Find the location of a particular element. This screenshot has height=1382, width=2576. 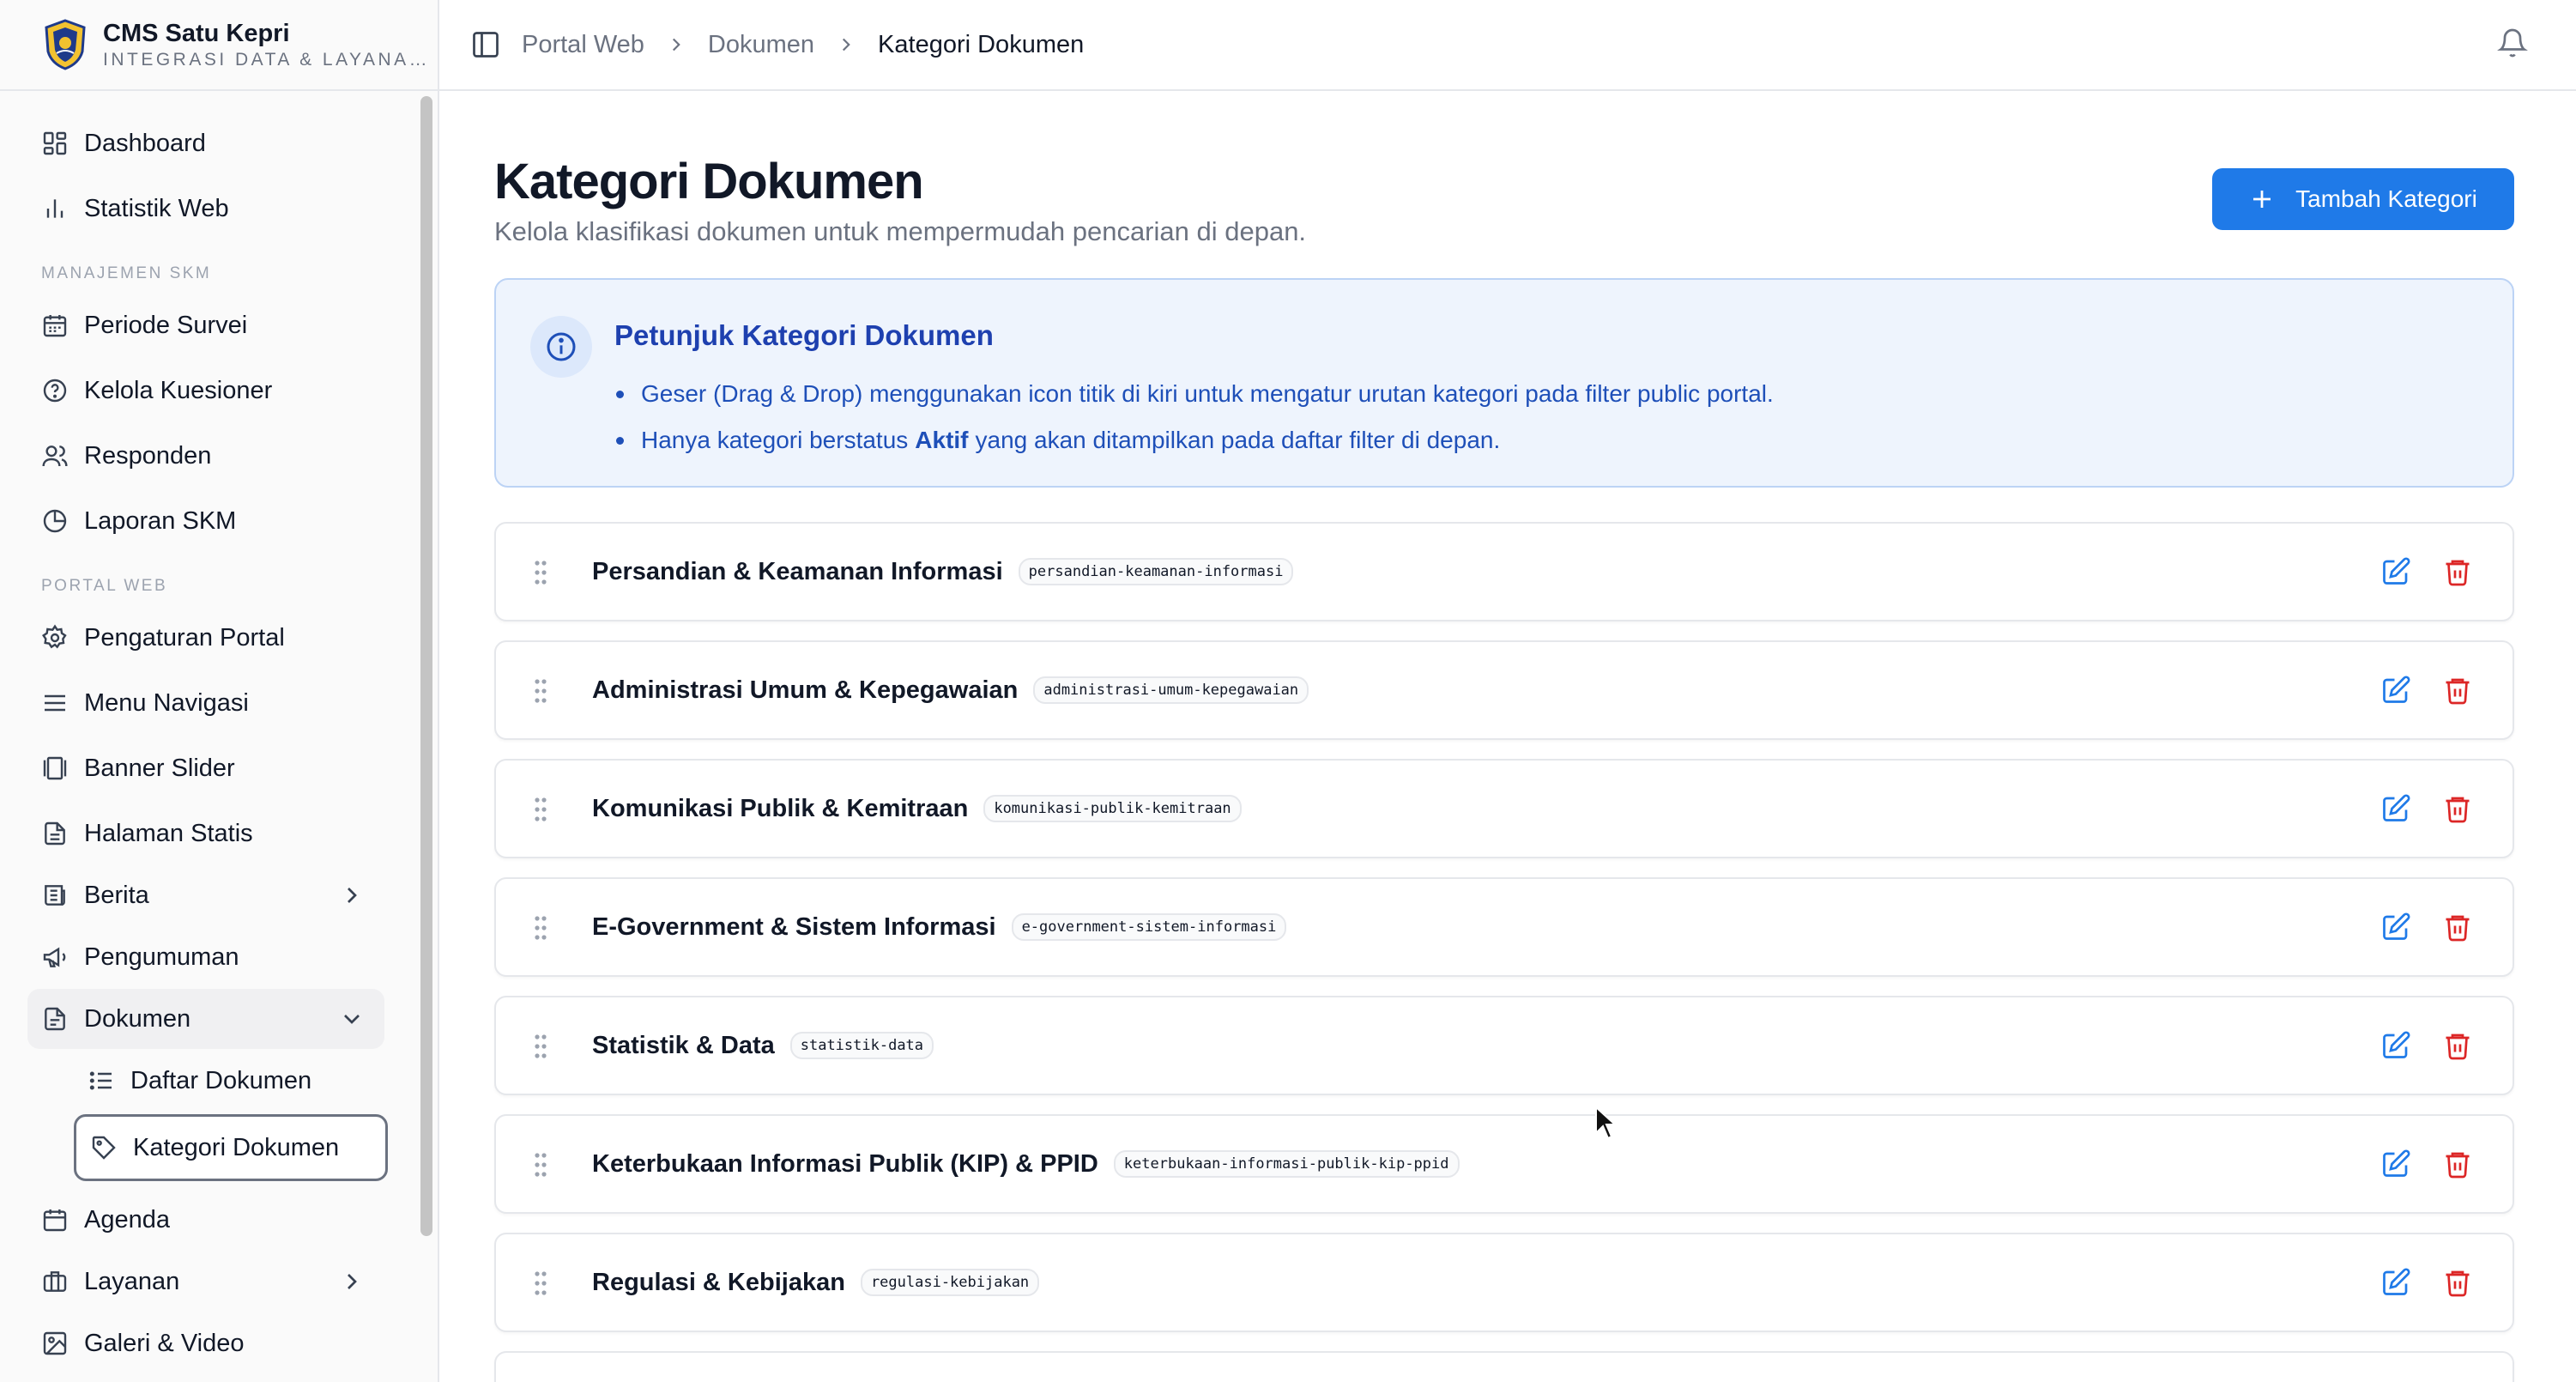

sidebar-toggle-icon is located at coordinates (485, 44).